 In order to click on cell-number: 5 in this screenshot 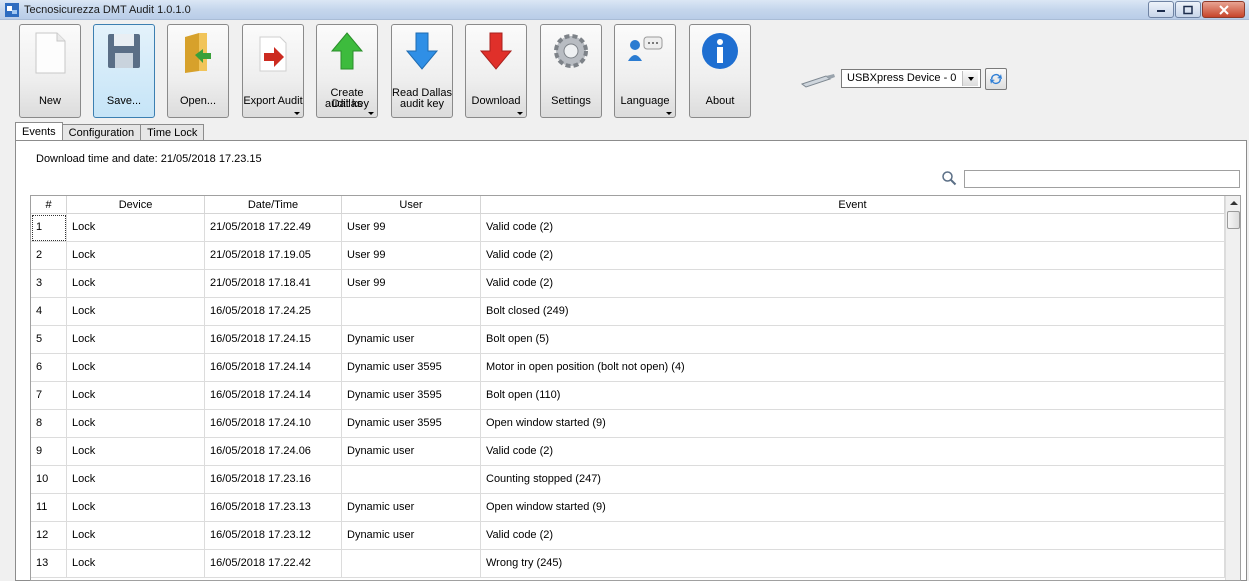, I will do `click(49, 340)`.